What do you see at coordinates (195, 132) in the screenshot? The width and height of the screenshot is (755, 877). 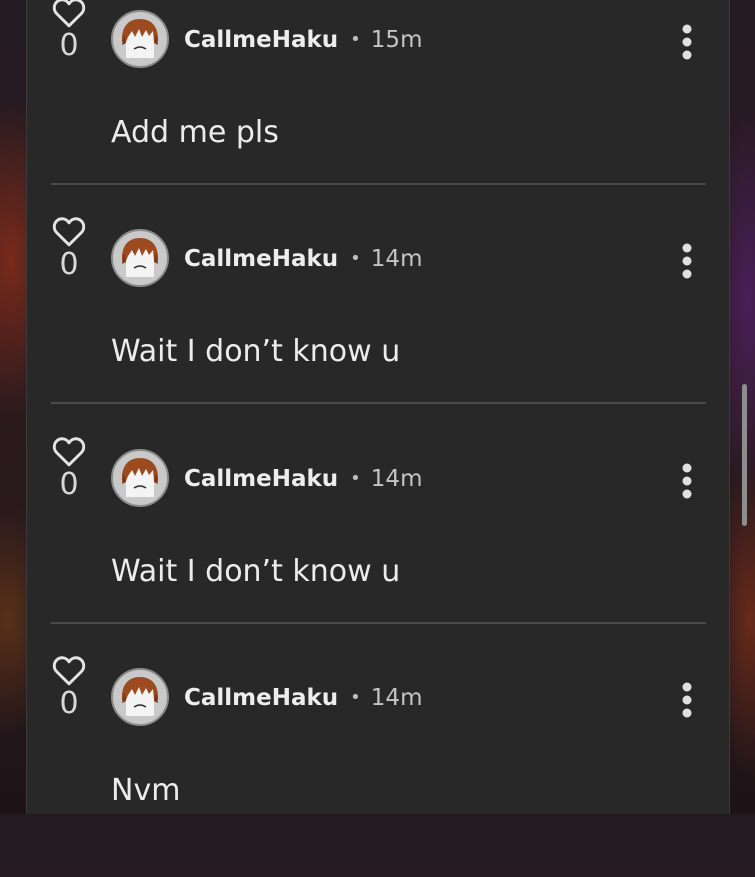 I see `comment-text: Add me pls` at bounding box center [195, 132].